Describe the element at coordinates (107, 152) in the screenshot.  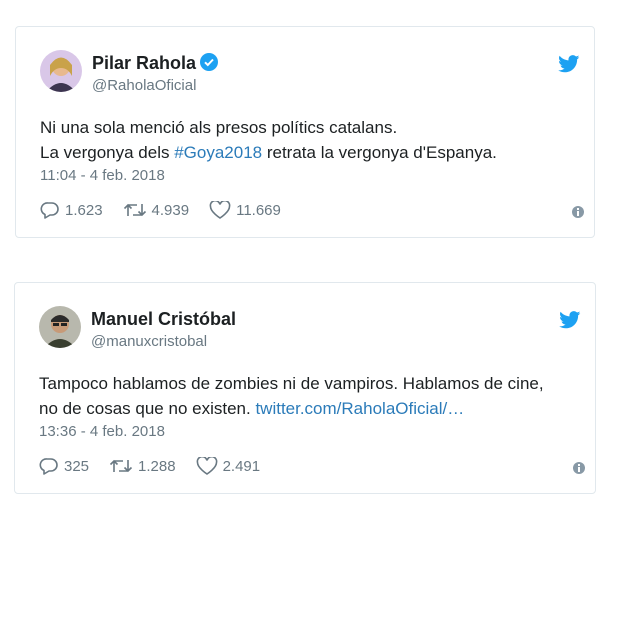
I see `tweet-text-segment: La vergonya dels` at that location.